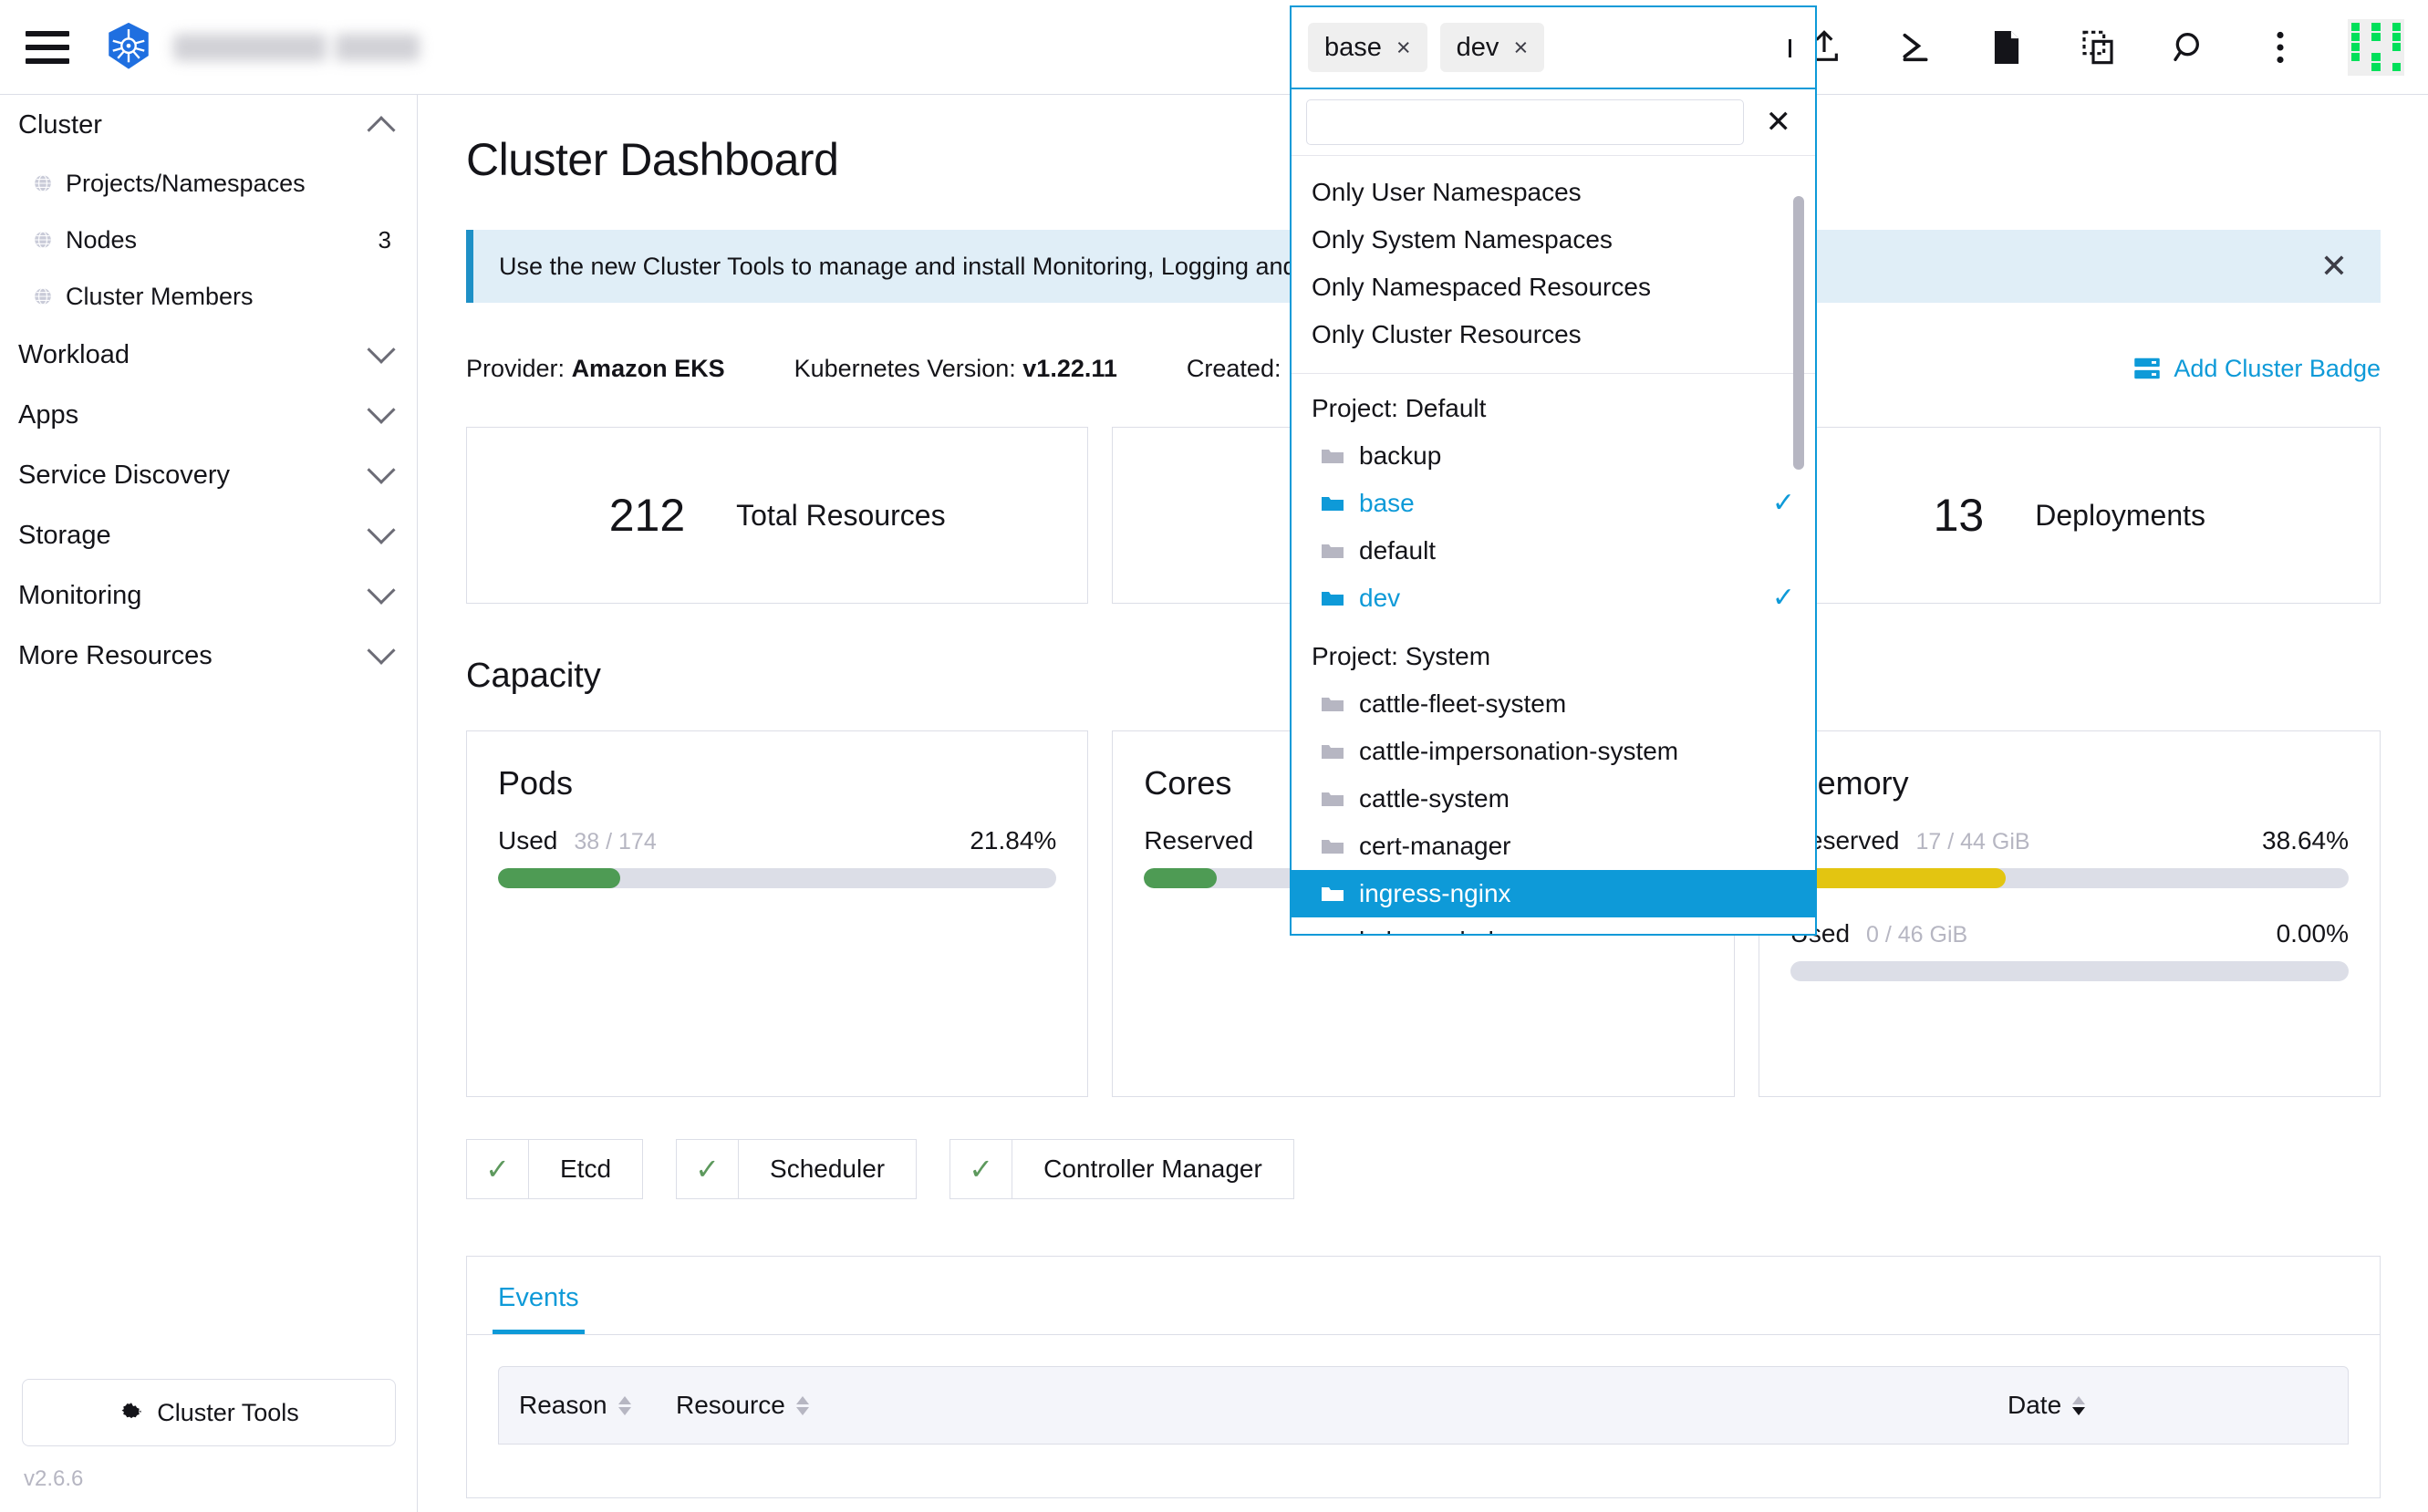 The width and height of the screenshot is (2428, 1512). I want to click on sidebar-group-workload: Workload, so click(209, 355).